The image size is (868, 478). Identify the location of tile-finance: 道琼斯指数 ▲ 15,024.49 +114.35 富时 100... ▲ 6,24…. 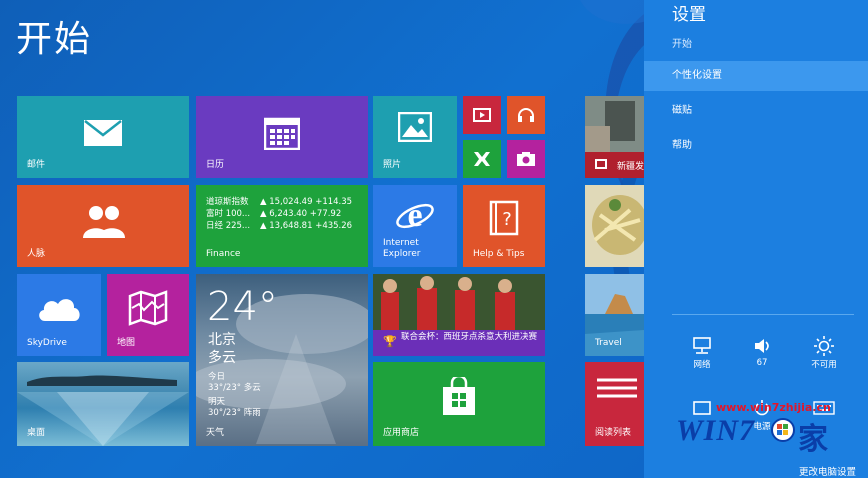
(282, 226).